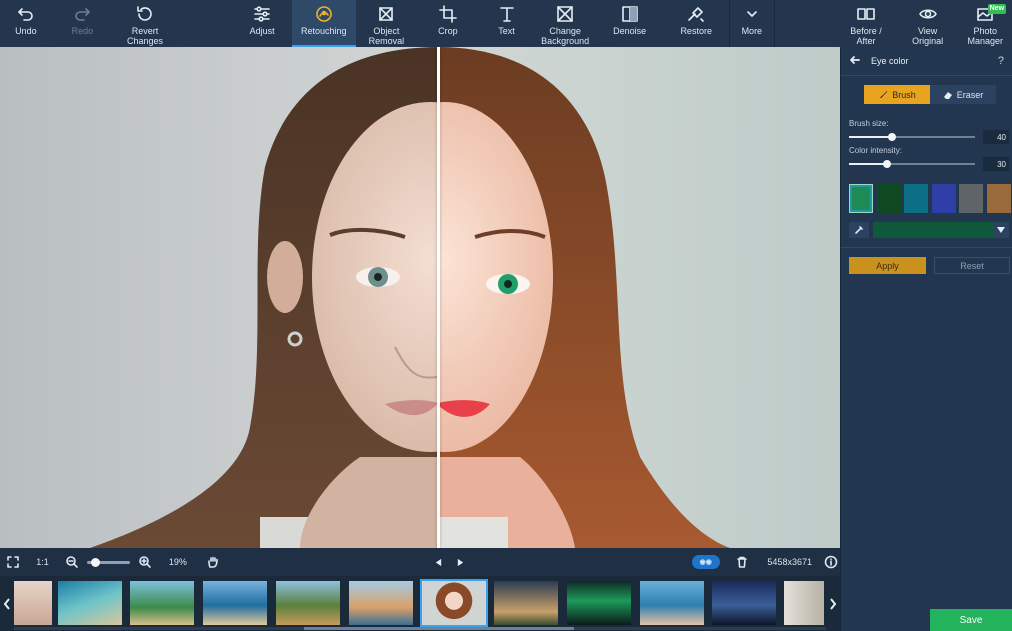  I want to click on next-image-button, so click(460, 562).